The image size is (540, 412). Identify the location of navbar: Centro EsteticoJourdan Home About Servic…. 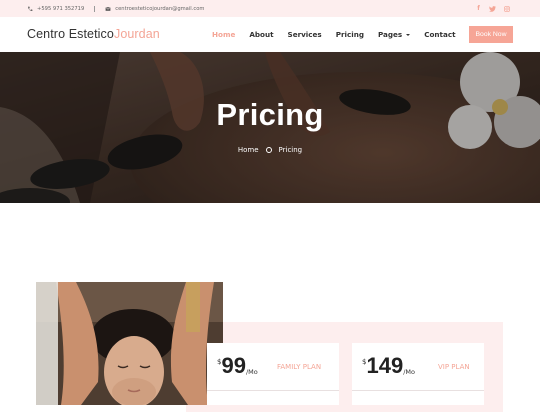
(270, 34).